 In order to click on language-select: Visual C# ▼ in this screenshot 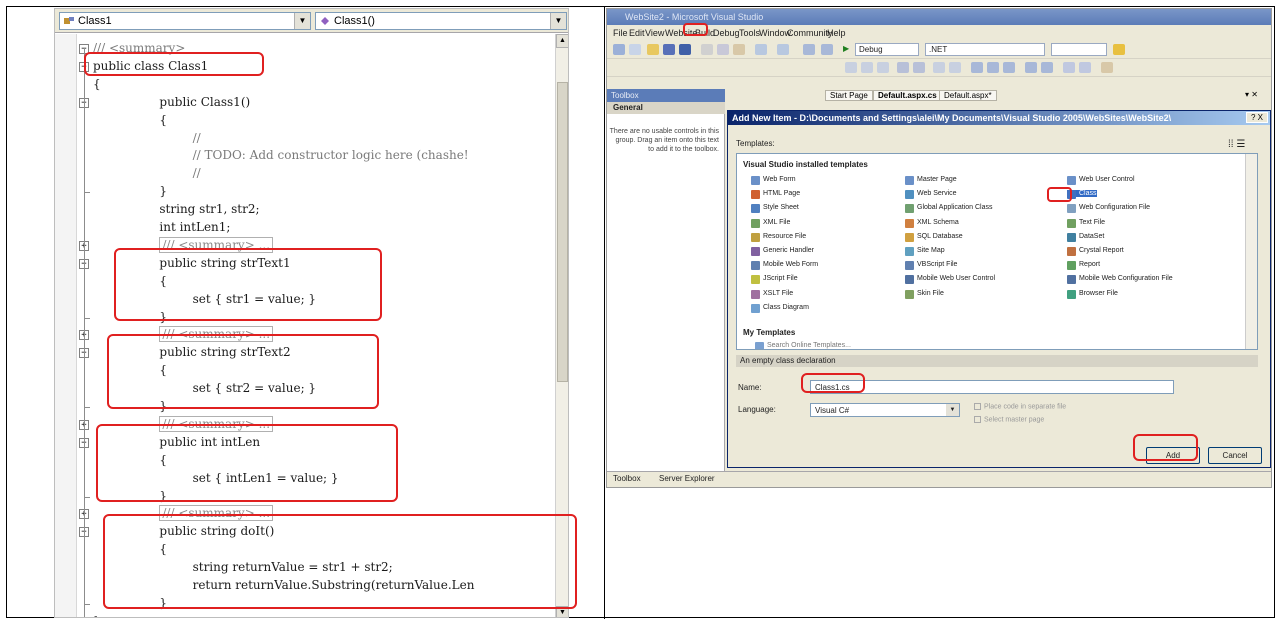, I will do `click(885, 410)`.